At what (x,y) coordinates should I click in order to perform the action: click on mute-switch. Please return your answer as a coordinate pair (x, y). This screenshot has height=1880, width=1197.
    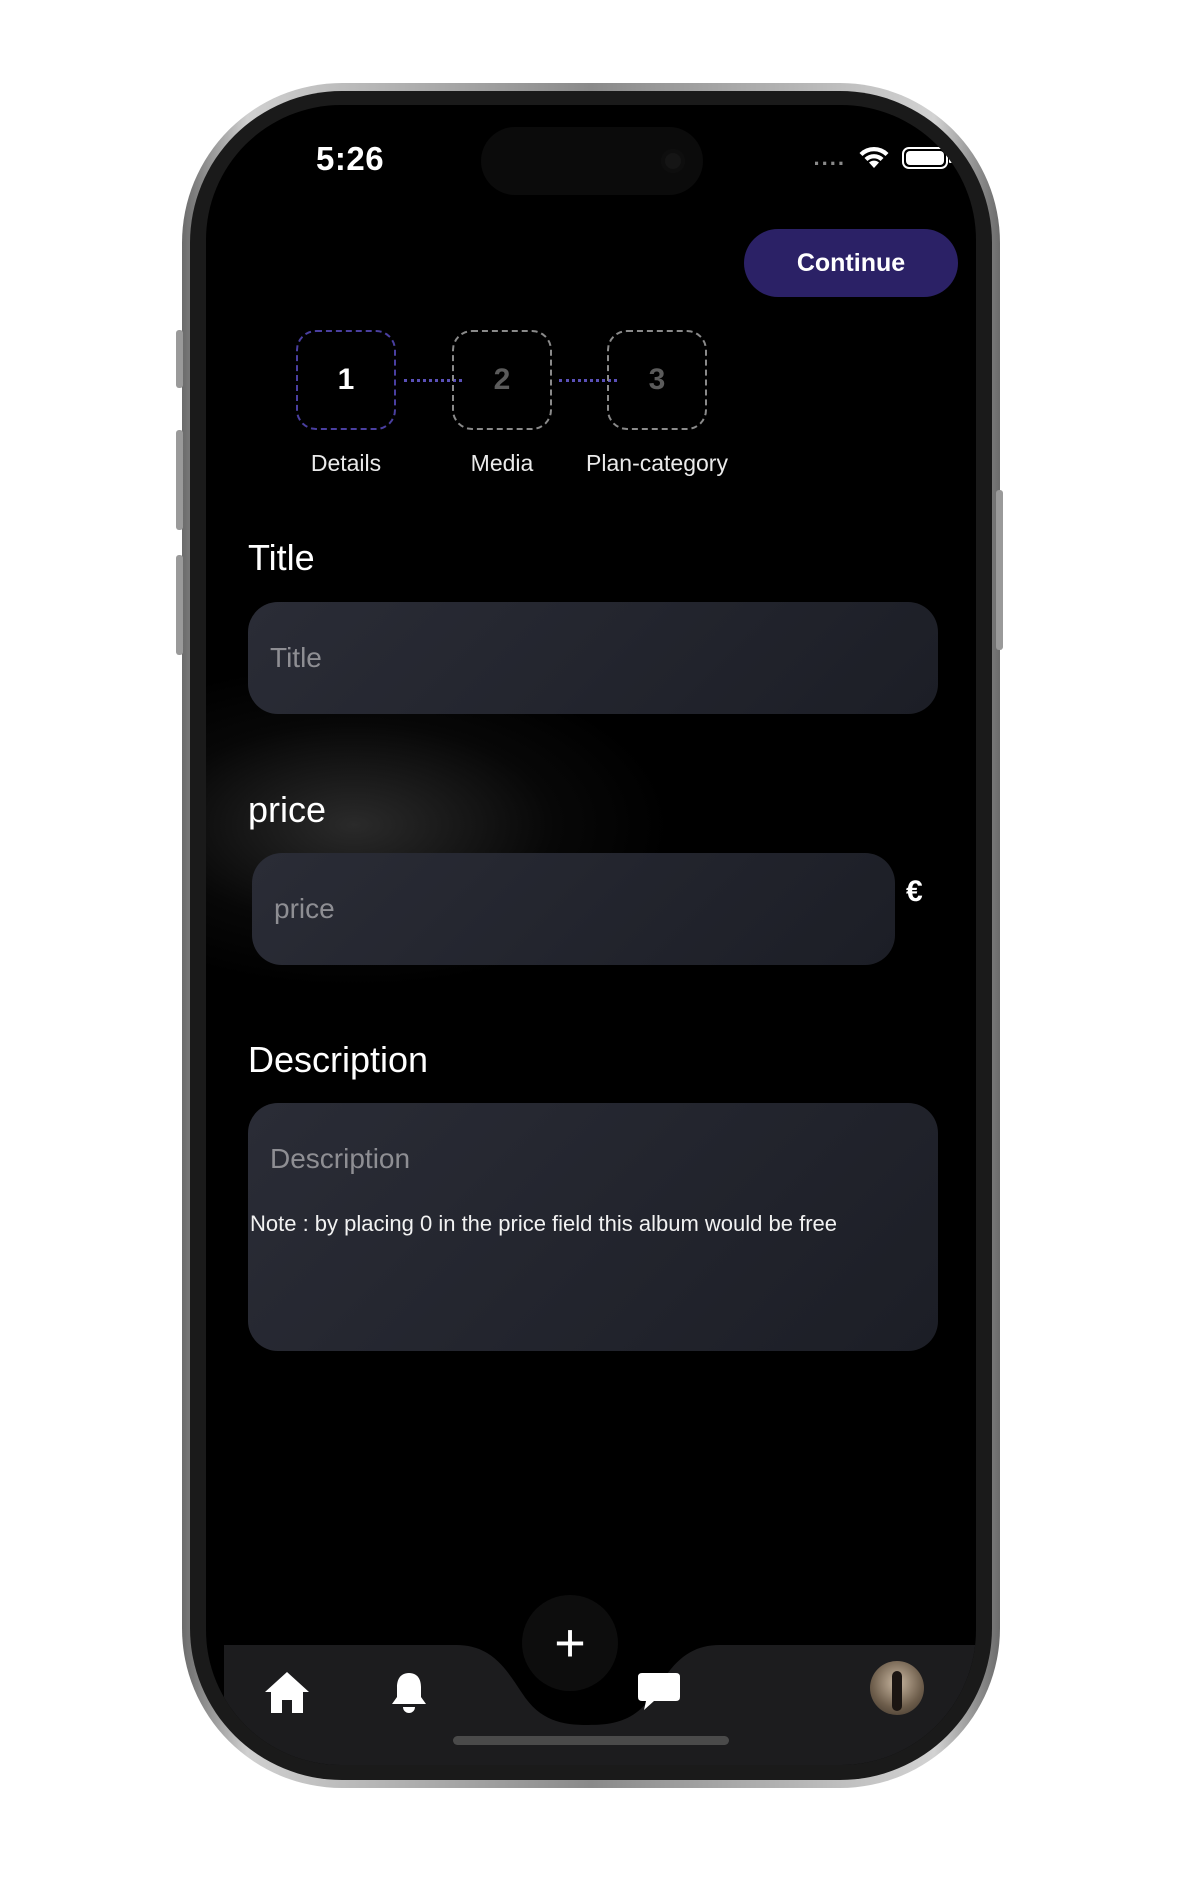
    Looking at the image, I should click on (179, 359).